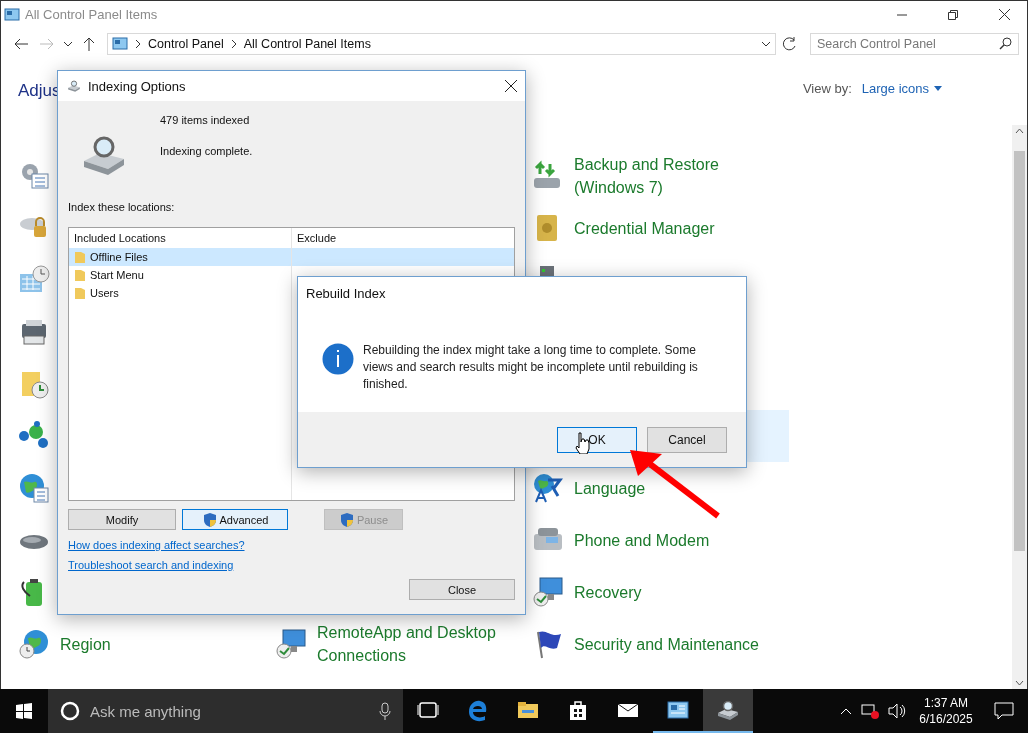 The width and height of the screenshot is (1028, 733). I want to click on dialog-title: Indexing Options, so click(137, 86).